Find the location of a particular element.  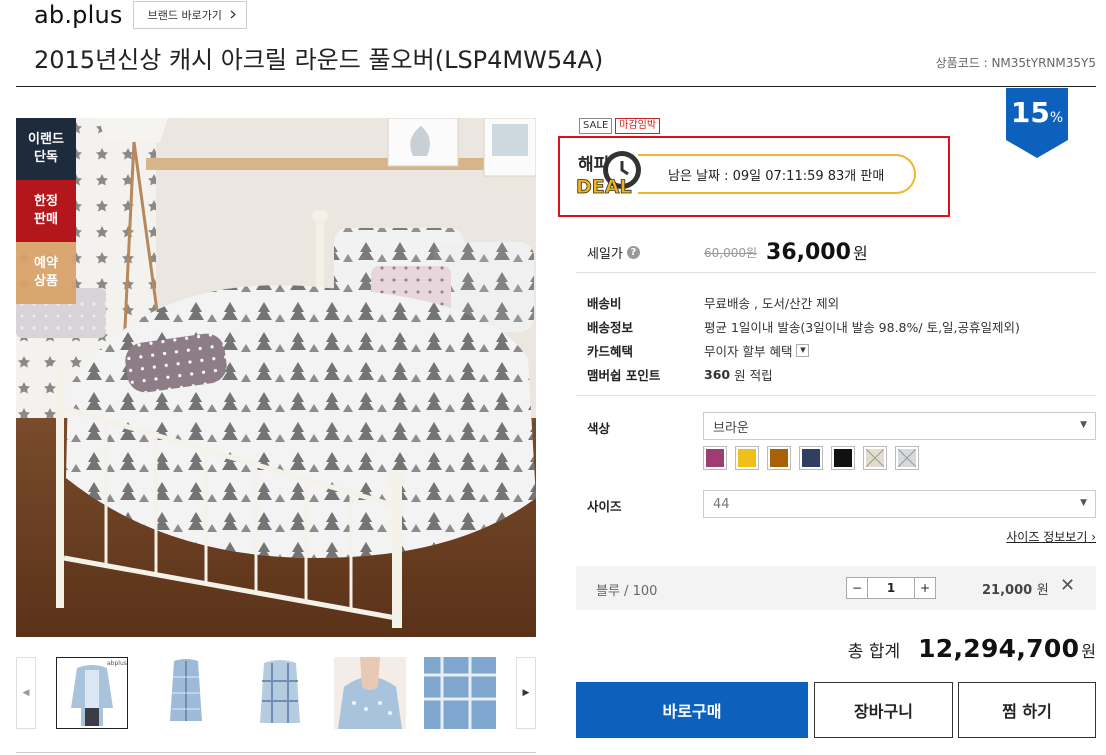

badge-limited-sale: 한정 판매 is located at coordinates (46, 211).